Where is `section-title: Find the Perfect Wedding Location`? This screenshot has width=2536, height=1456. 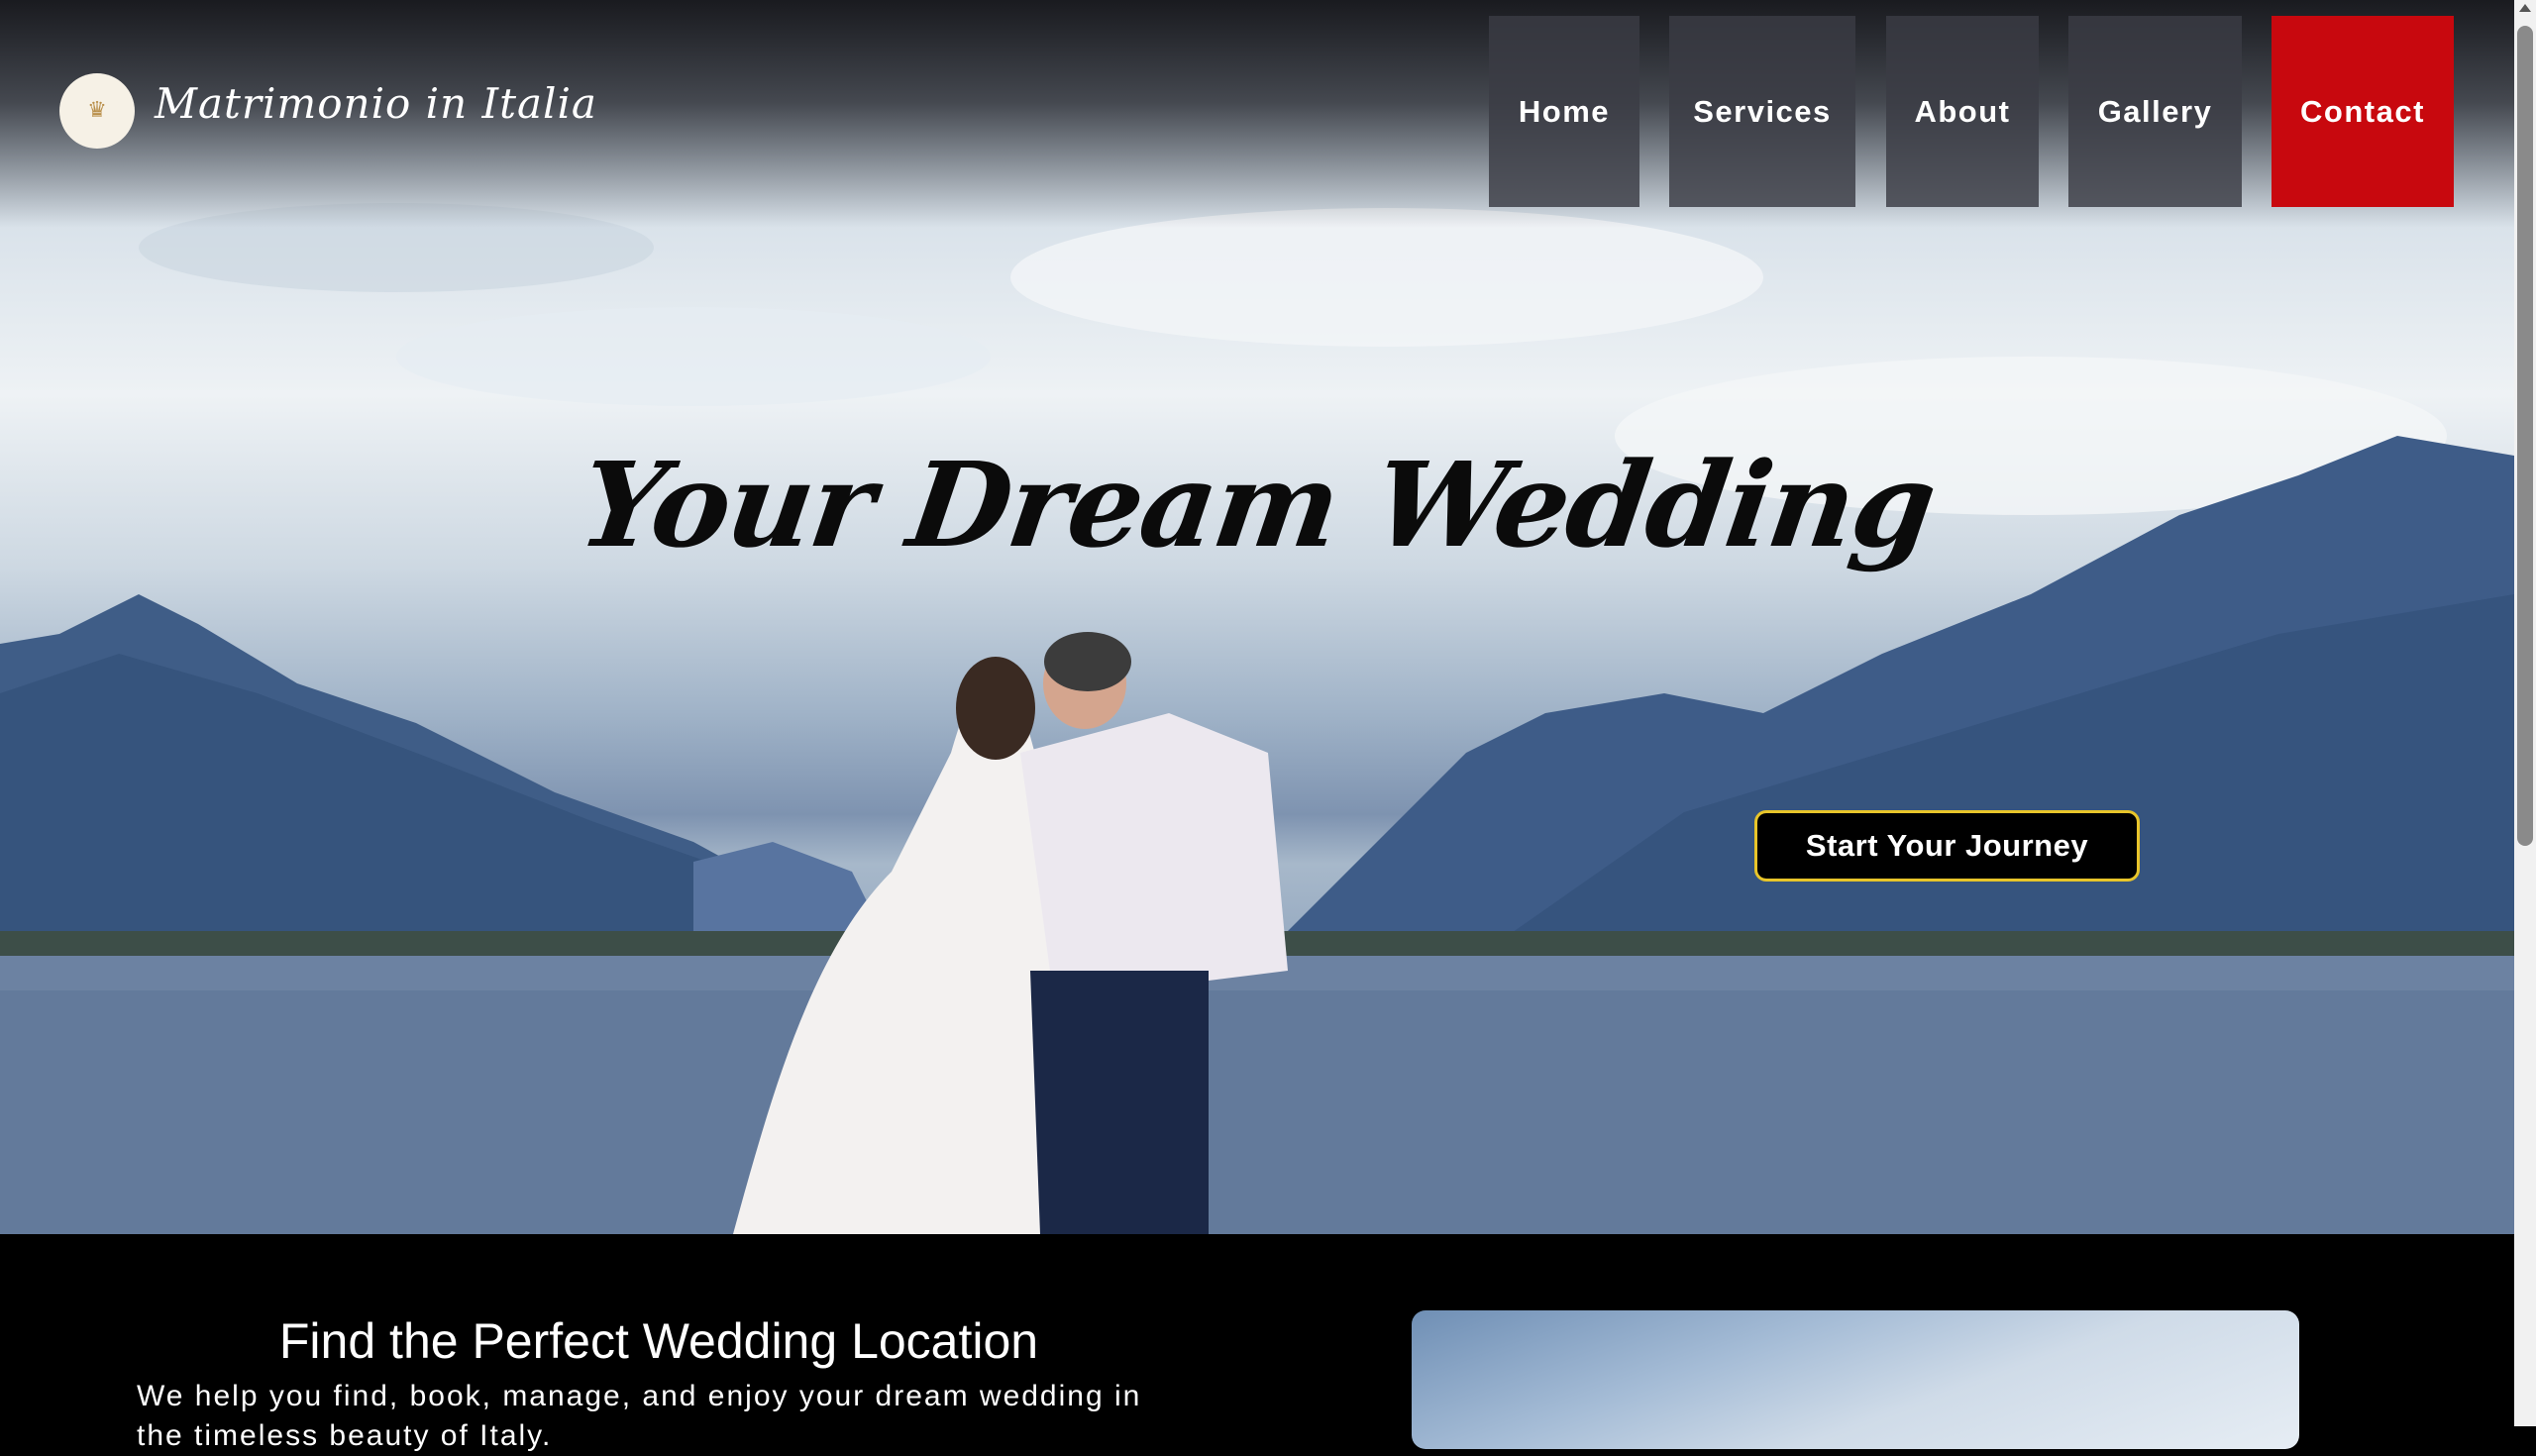
section-title: Find the Perfect Wedding Location is located at coordinates (658, 1341).